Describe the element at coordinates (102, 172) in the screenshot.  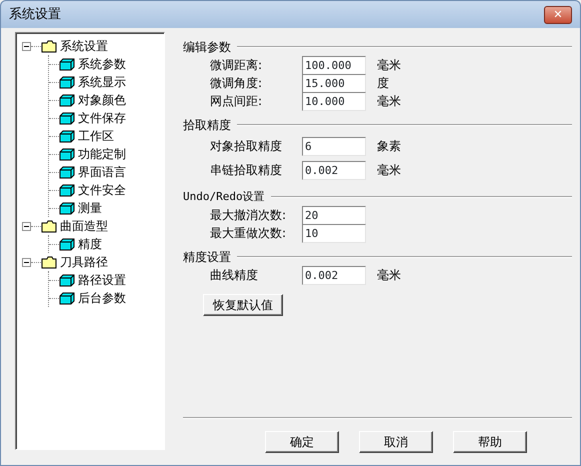
I see `tree-item: 界面语言` at that location.